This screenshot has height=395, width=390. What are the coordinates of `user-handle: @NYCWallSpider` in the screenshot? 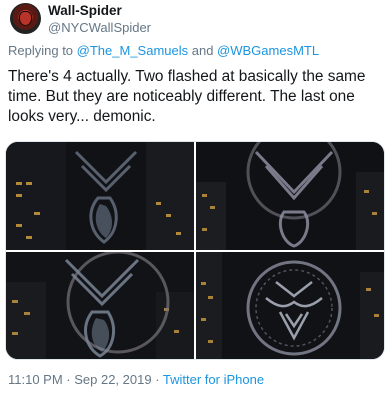 It's located at (99, 27).